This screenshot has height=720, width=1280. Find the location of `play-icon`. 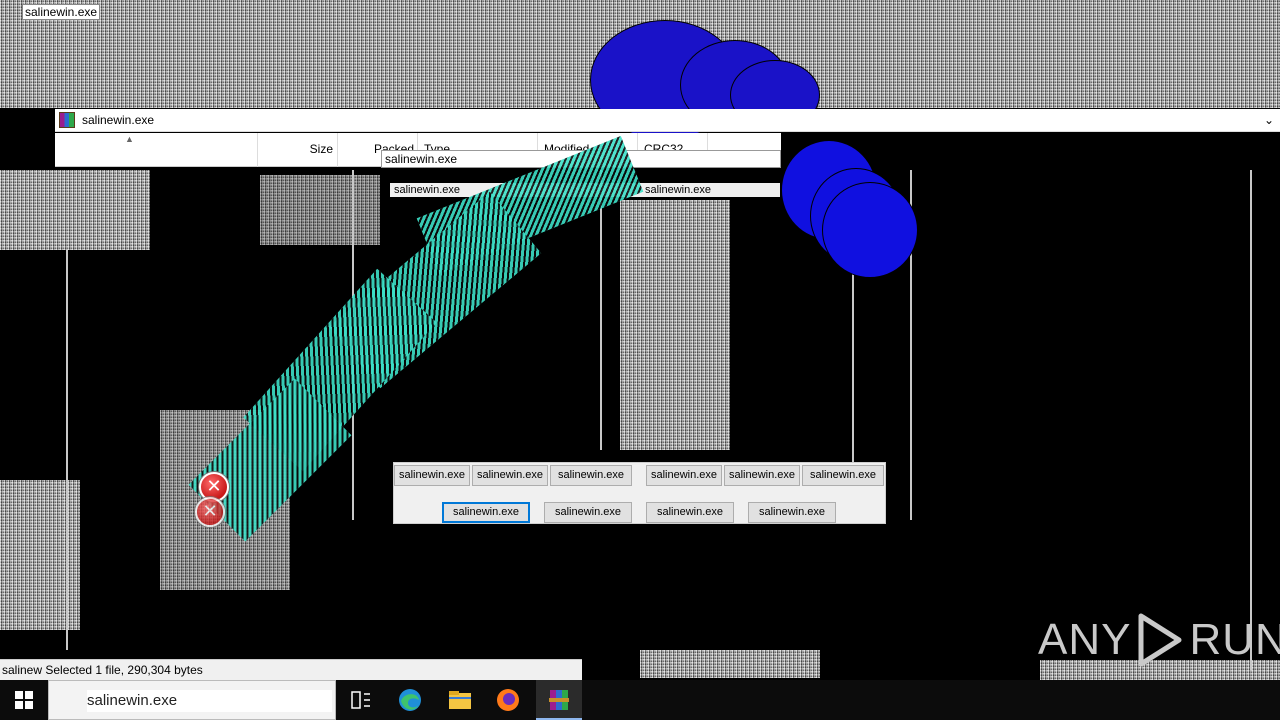

play-icon is located at coordinates (1160, 640).